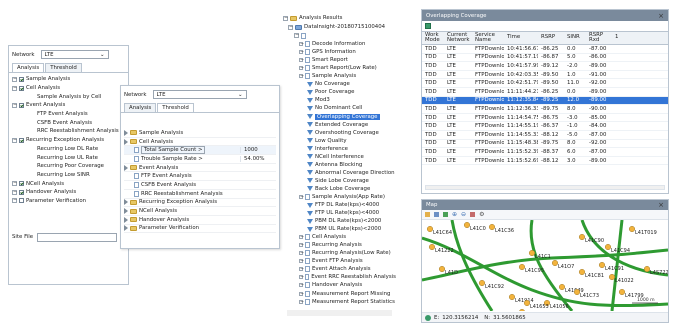 The width and height of the screenshot is (676, 323). What do you see at coordinates (200, 211) in the screenshot?
I see `threshold-row: NCell Analysis` at bounding box center [200, 211].